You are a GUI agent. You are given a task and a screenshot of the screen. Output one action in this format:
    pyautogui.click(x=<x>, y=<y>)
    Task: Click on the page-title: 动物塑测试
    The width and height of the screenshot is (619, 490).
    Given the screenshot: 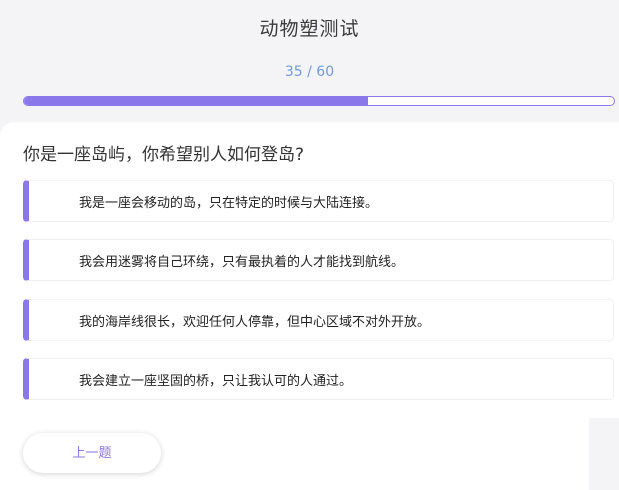 What is the action you would take?
    pyautogui.click(x=309, y=29)
    